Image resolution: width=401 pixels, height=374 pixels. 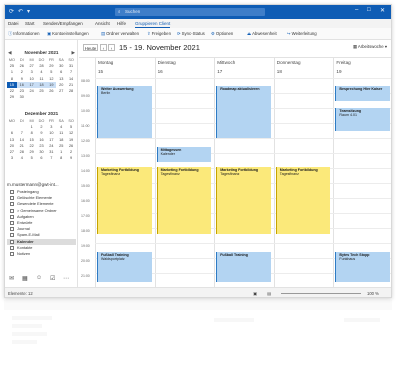 I want to click on title-bar: ⟳ ↶ ▾ ⌕ Suchen – □ ✕, so click(x=198, y=12).